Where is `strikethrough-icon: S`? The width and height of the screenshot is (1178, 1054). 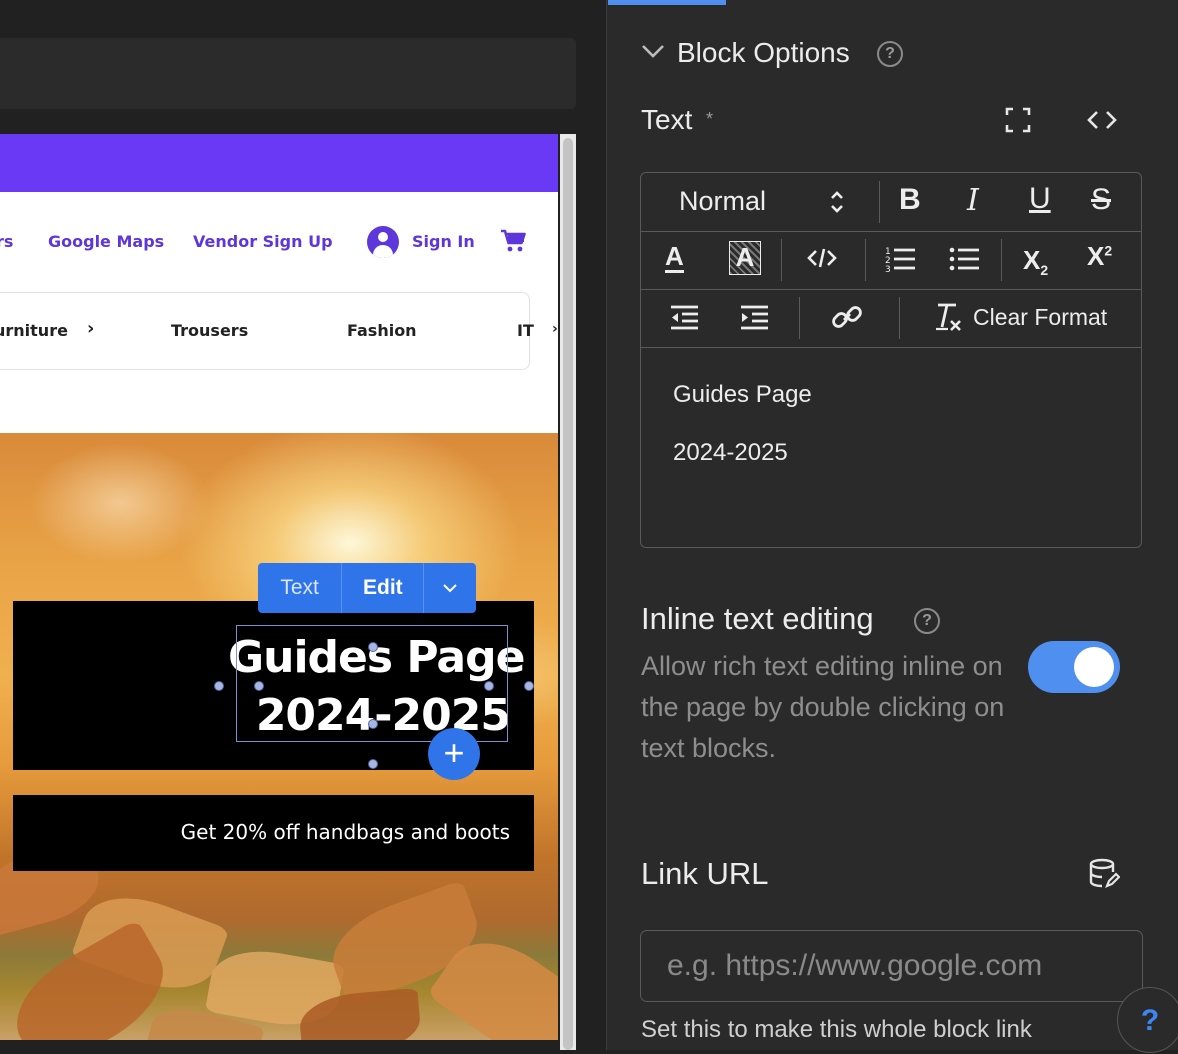 strikethrough-icon: S is located at coordinates (1101, 200).